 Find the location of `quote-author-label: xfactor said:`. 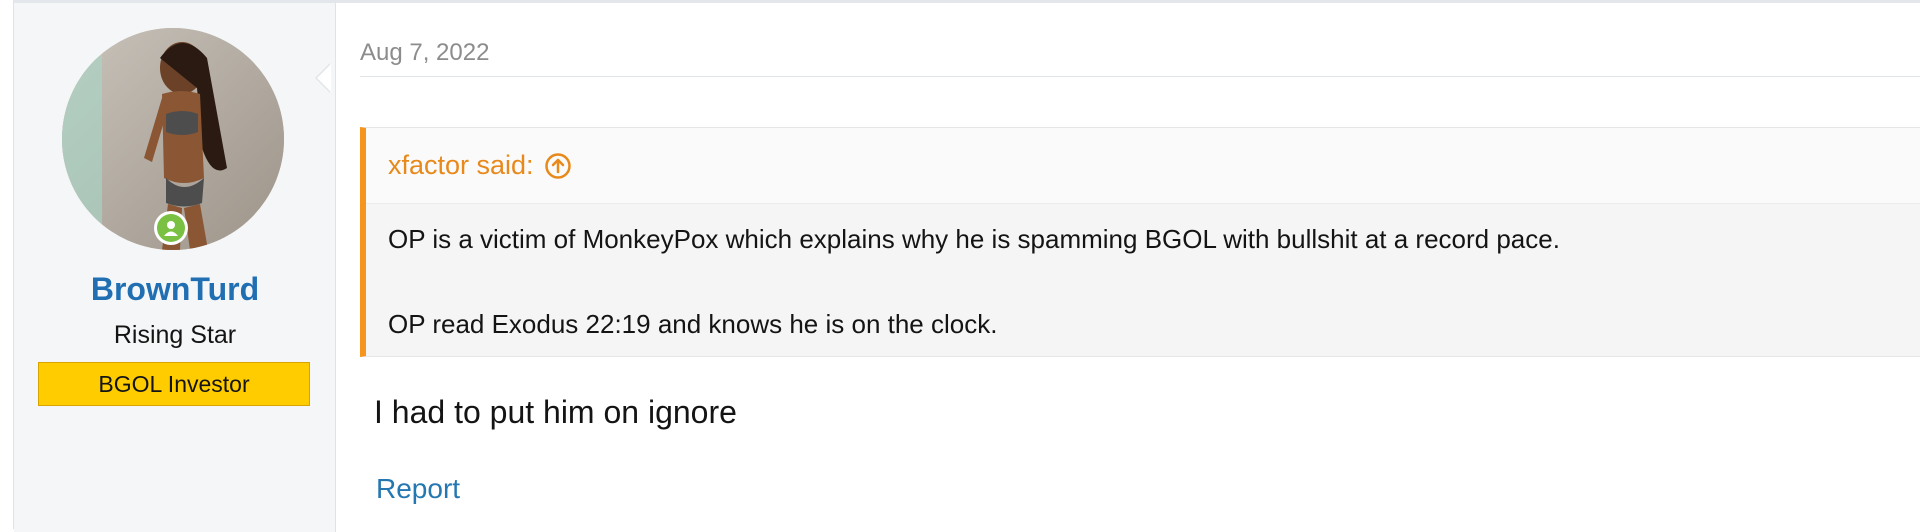

quote-author-label: xfactor said: is located at coordinates (461, 165).